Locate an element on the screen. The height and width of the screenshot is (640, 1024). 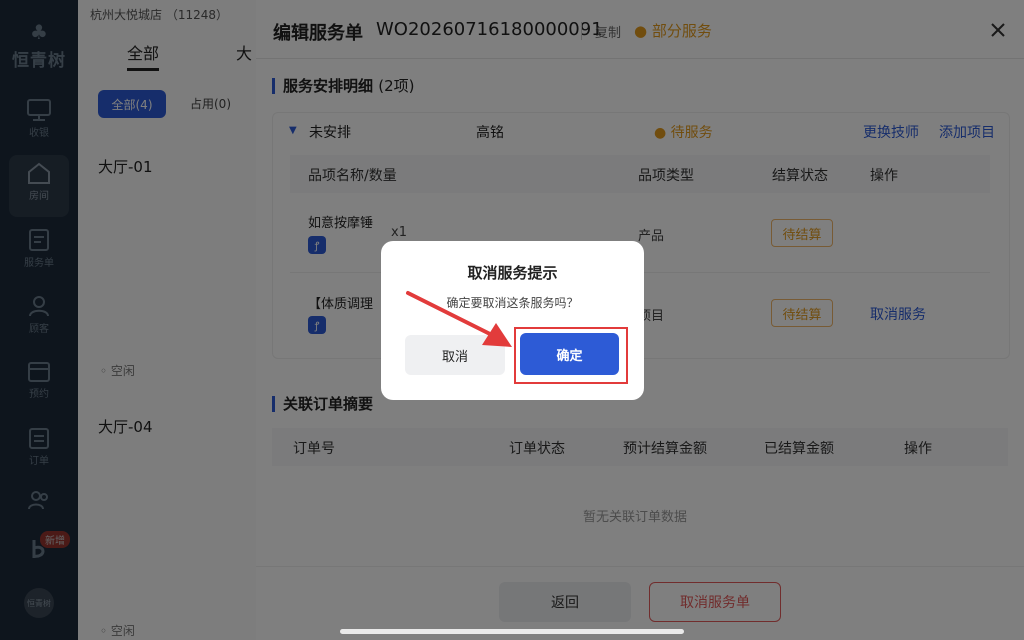
pointer-arrow-icon is located at coordinates (459, 319).